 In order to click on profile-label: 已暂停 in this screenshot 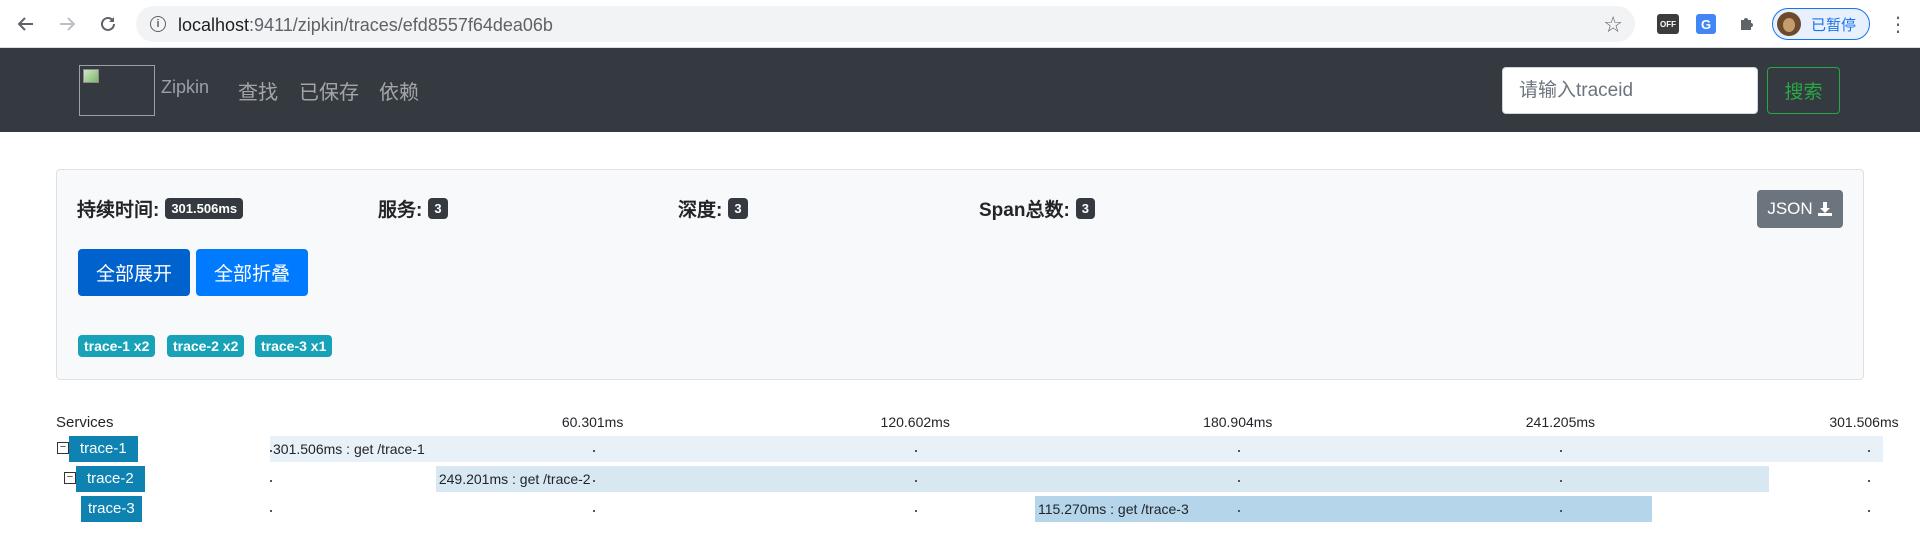, I will do `click(1834, 25)`.